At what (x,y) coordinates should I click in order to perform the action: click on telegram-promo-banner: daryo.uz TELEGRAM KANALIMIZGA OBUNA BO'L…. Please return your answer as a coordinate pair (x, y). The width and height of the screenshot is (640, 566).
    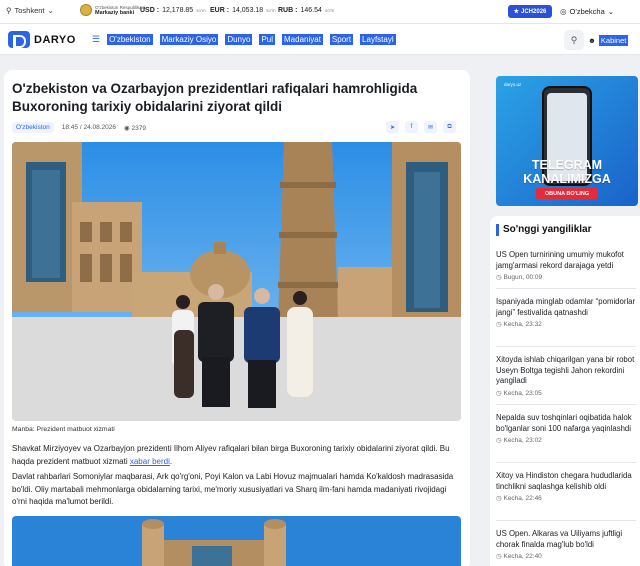
    Looking at the image, I should click on (567, 141).